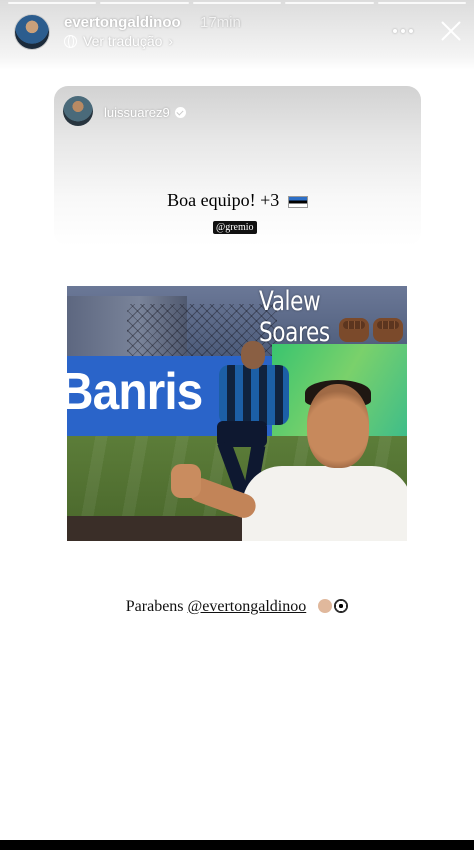 The width and height of the screenshot is (474, 850). Describe the element at coordinates (338, 426) in the screenshot. I see `photo-selfie-face` at that location.